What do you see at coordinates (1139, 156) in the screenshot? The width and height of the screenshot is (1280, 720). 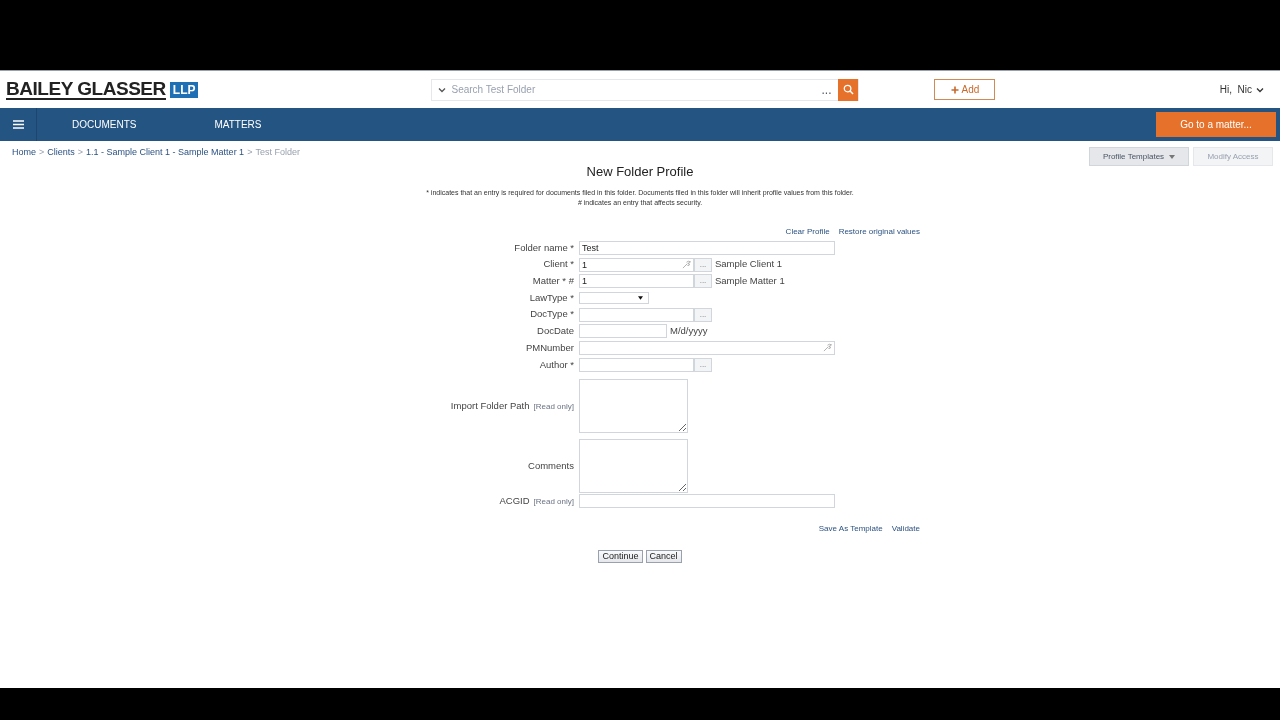 I see `toolbar-button: Profile Templates` at bounding box center [1139, 156].